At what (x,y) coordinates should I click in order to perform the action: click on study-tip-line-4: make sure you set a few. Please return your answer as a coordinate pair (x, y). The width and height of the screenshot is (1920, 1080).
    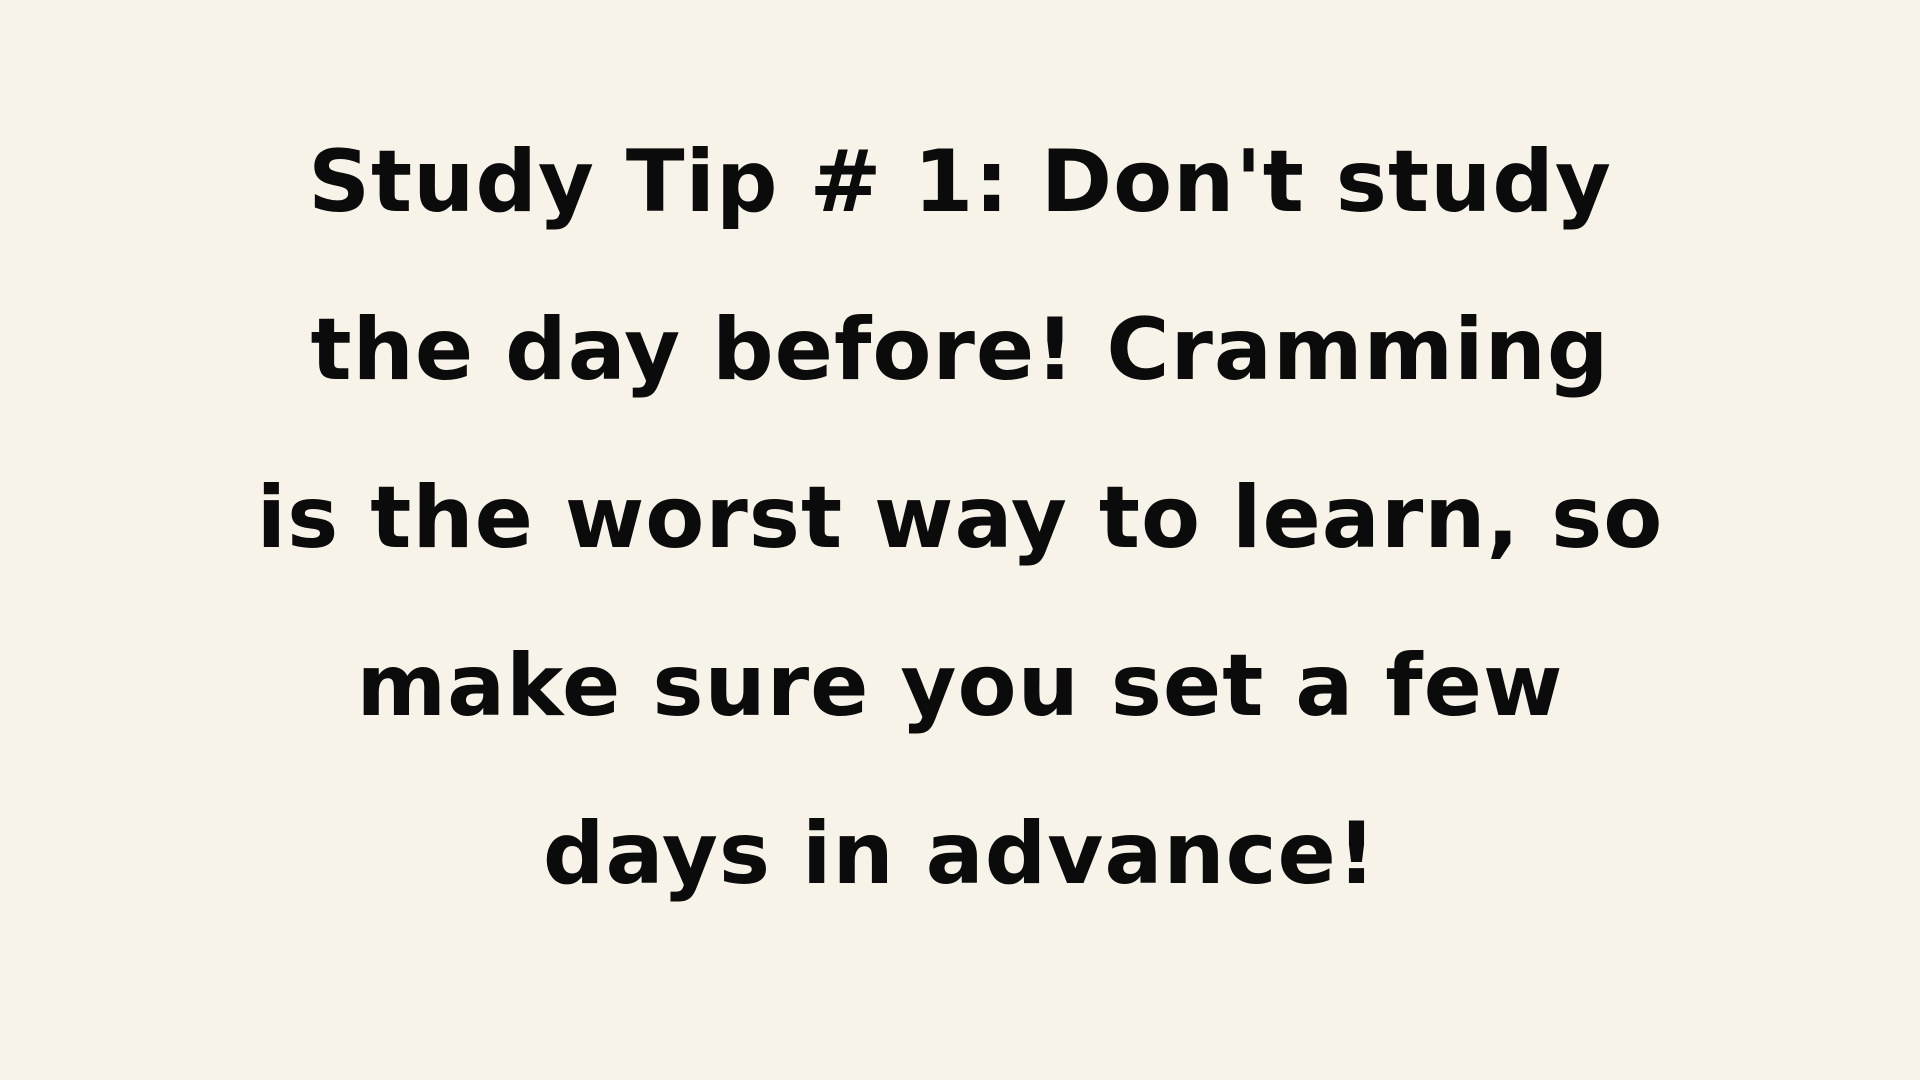
    Looking at the image, I should click on (960, 686).